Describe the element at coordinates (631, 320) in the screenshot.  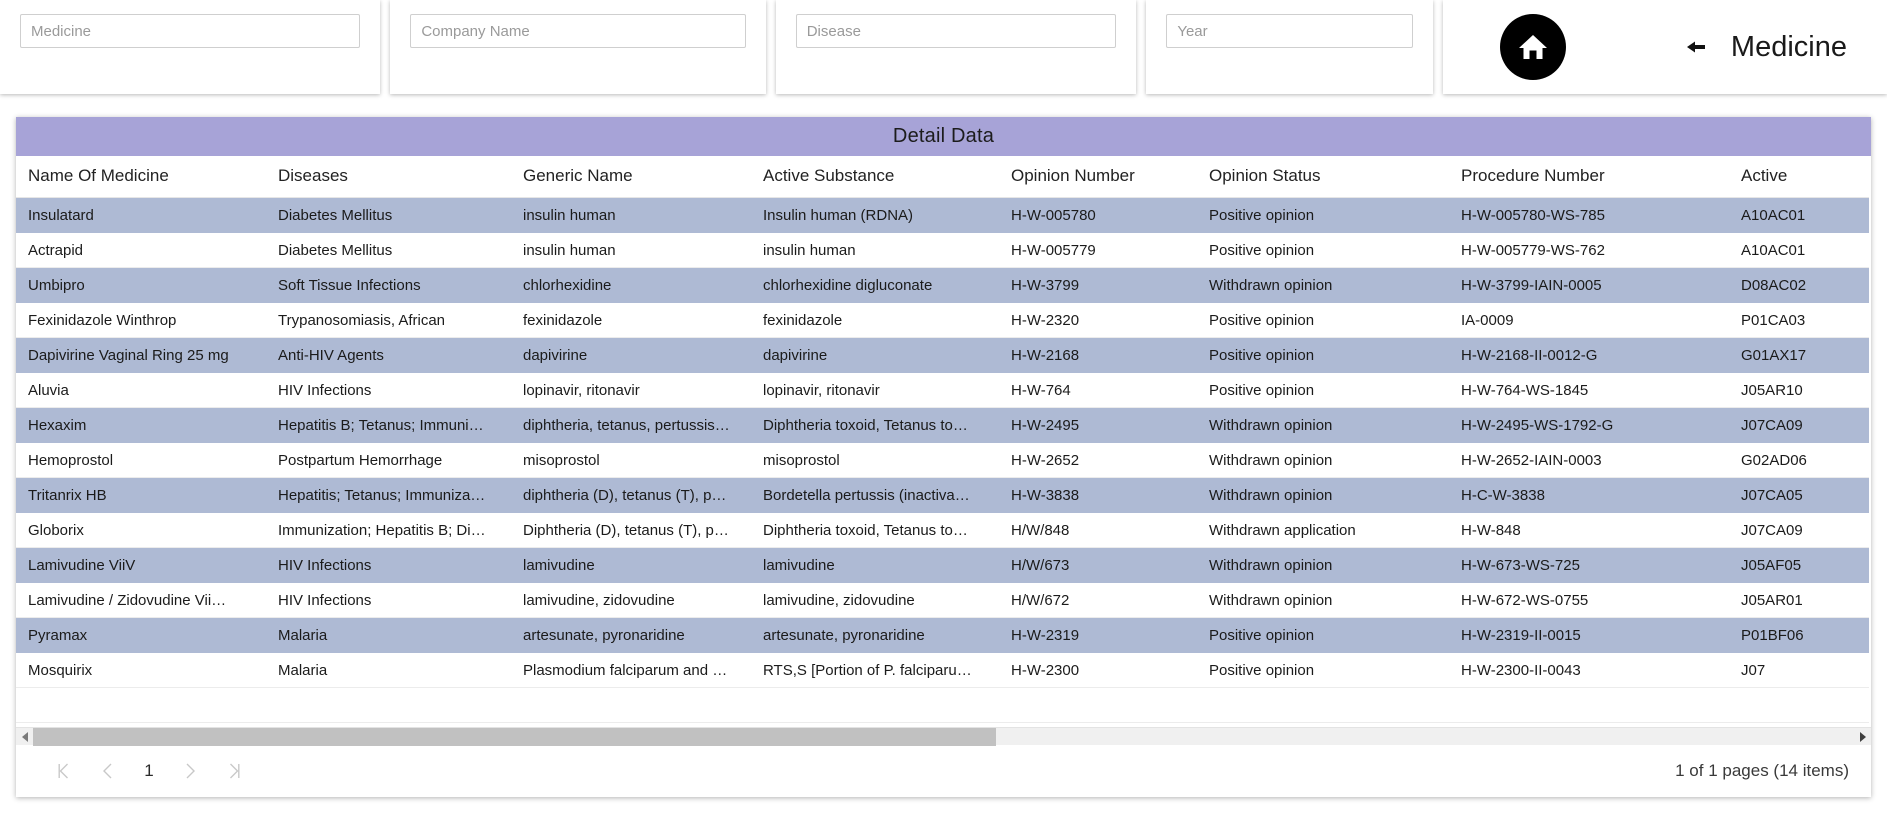
I see `cell-generic-name: fexinidazole` at that location.